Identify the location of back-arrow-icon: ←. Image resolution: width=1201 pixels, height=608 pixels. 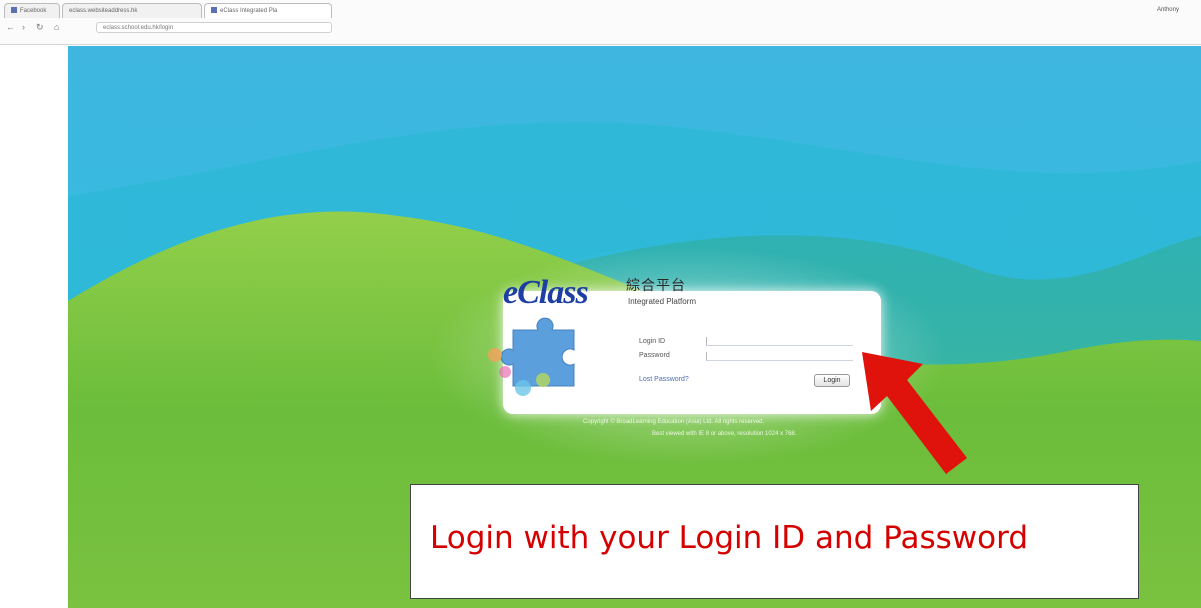
(10, 27).